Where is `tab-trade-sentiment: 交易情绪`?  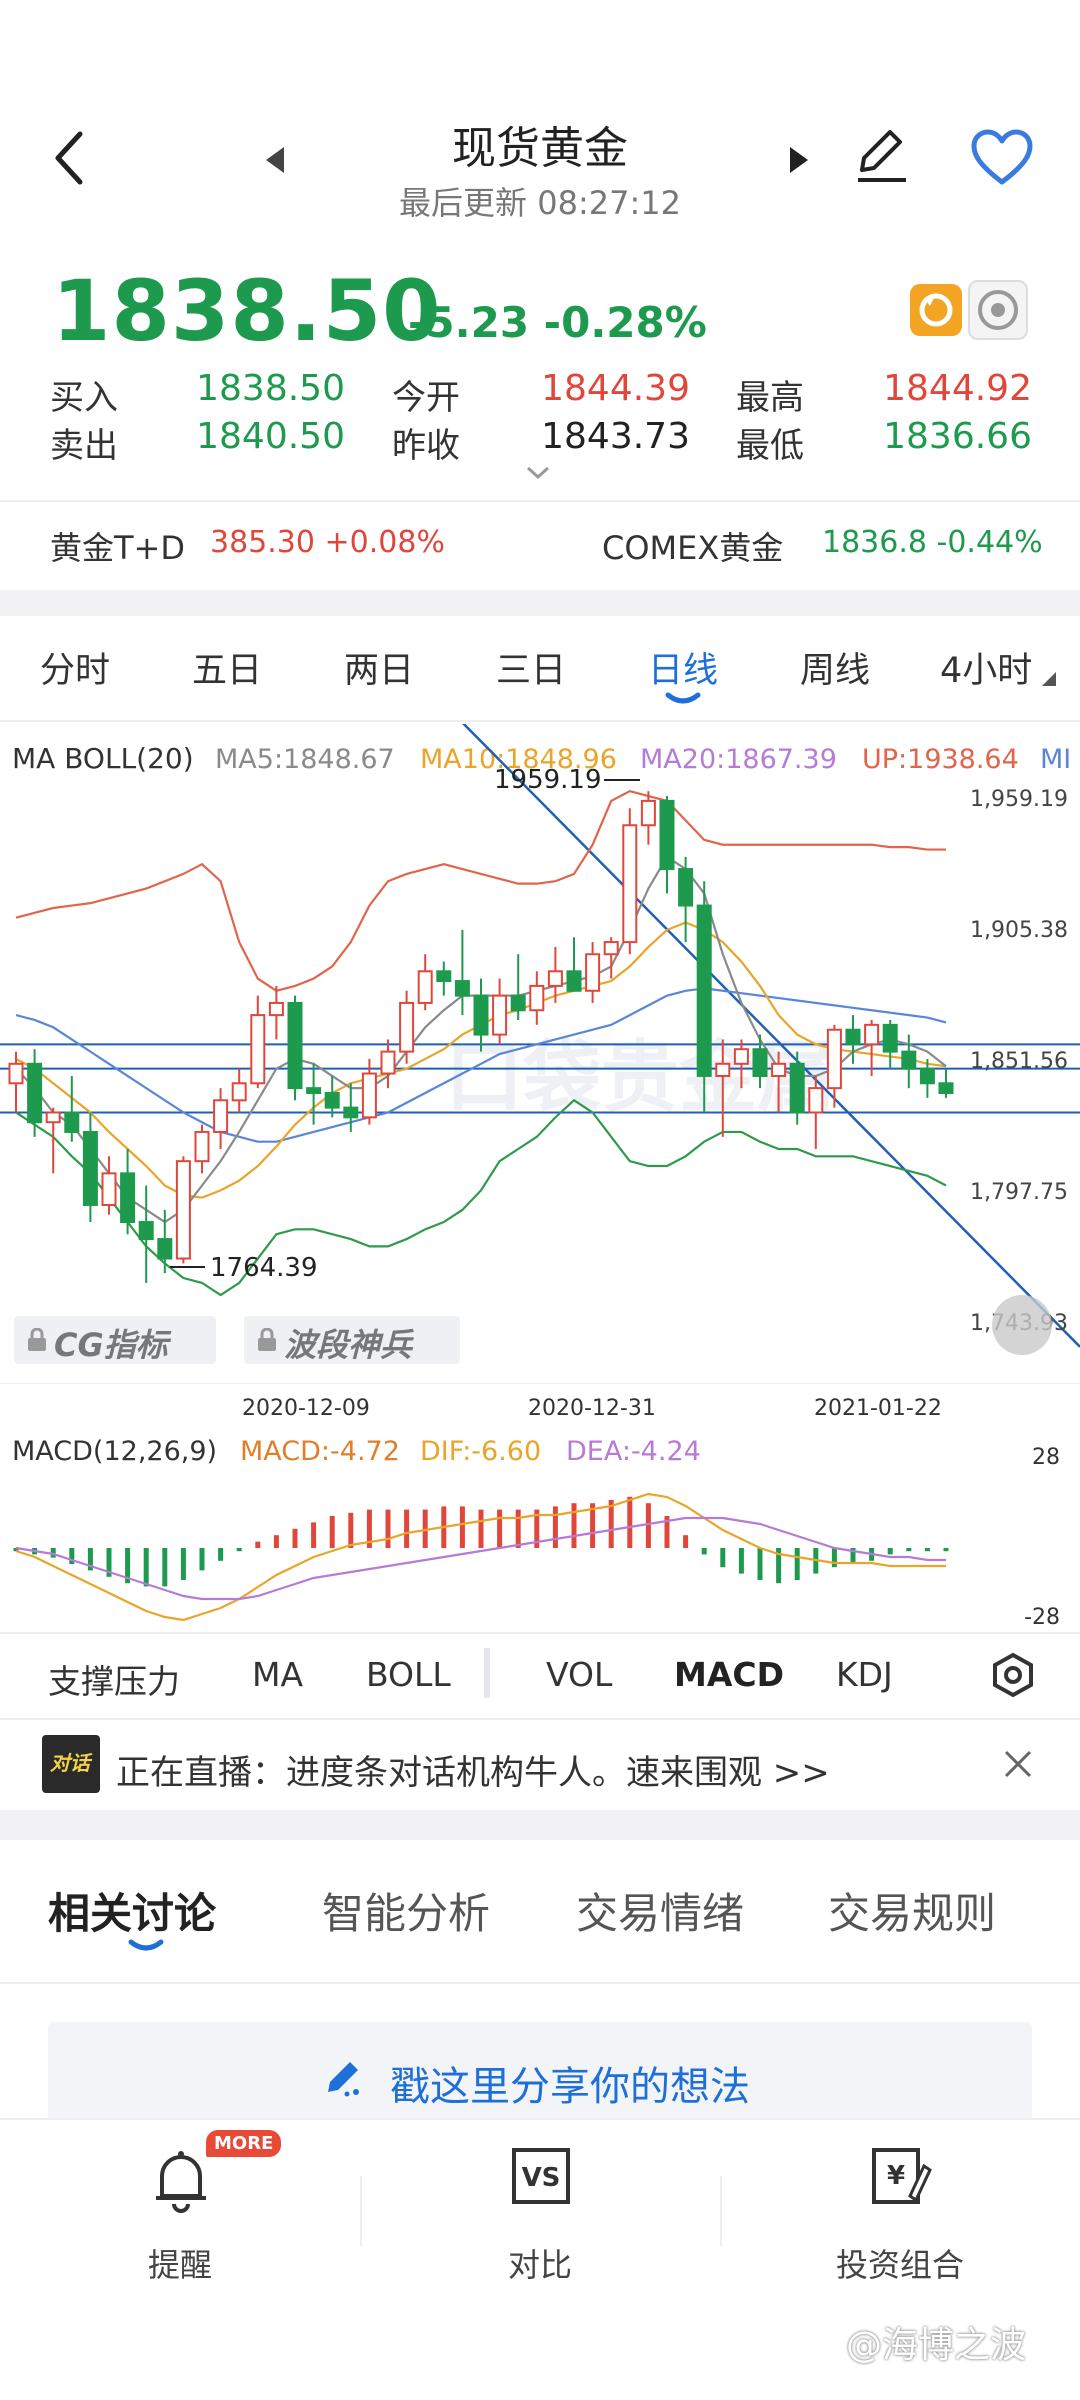 tab-trade-sentiment: 交易情绪 is located at coordinates (660, 1910).